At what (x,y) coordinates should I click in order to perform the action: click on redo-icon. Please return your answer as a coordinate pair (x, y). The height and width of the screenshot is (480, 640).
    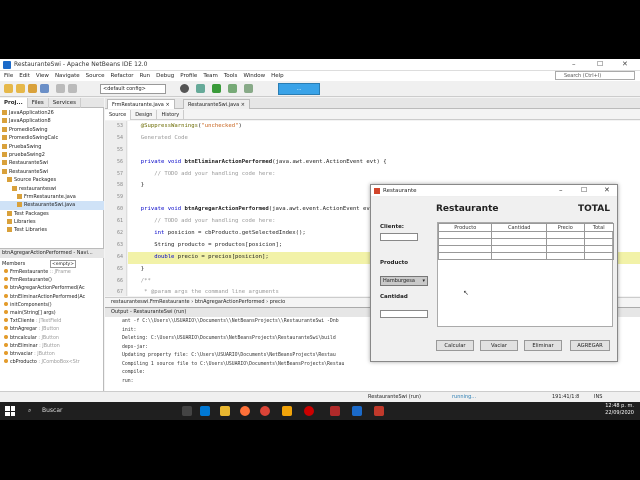
    Looking at the image, I should click on (72, 88).